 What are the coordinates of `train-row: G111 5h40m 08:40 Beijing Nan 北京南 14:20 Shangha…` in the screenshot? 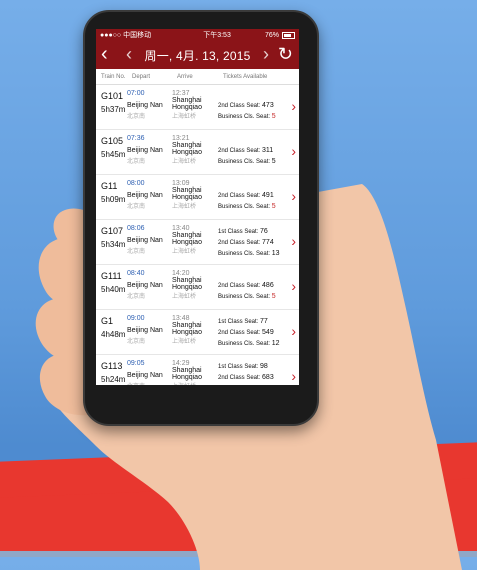 It's located at (197, 287).